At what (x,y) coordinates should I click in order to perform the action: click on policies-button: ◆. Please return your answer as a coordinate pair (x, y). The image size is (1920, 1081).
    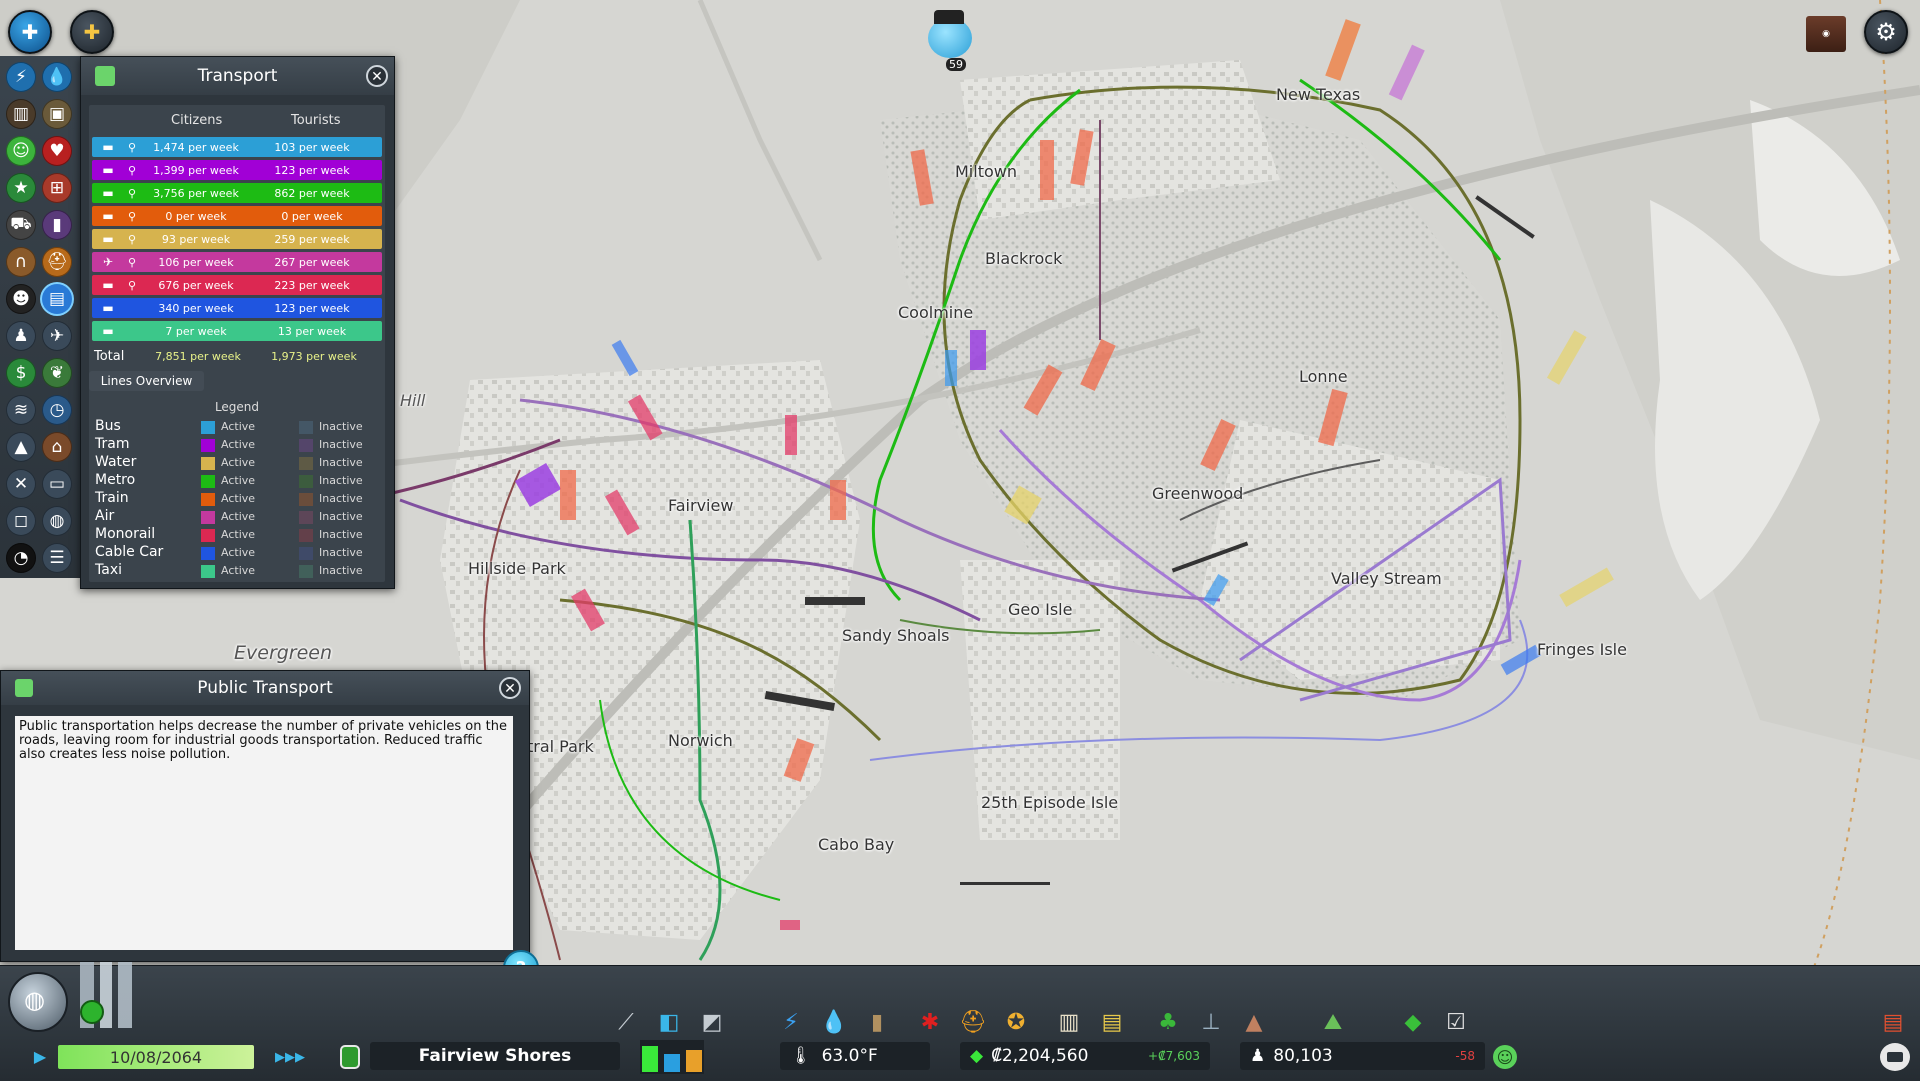
    Looking at the image, I should click on (1413, 1022).